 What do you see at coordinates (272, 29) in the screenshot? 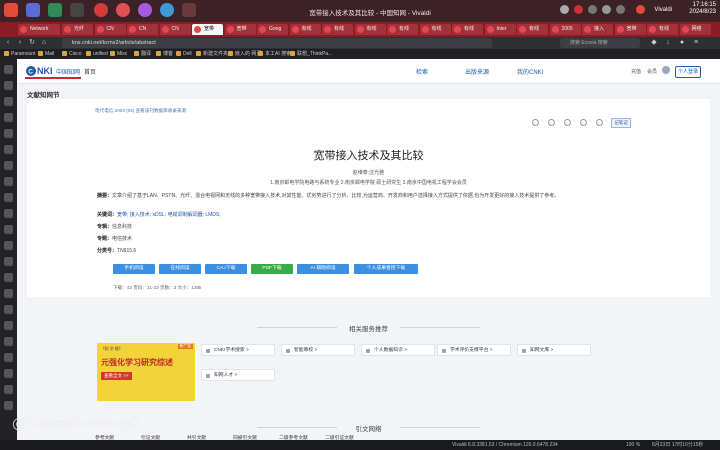
I see `tab-7: Goog` at bounding box center [272, 29].